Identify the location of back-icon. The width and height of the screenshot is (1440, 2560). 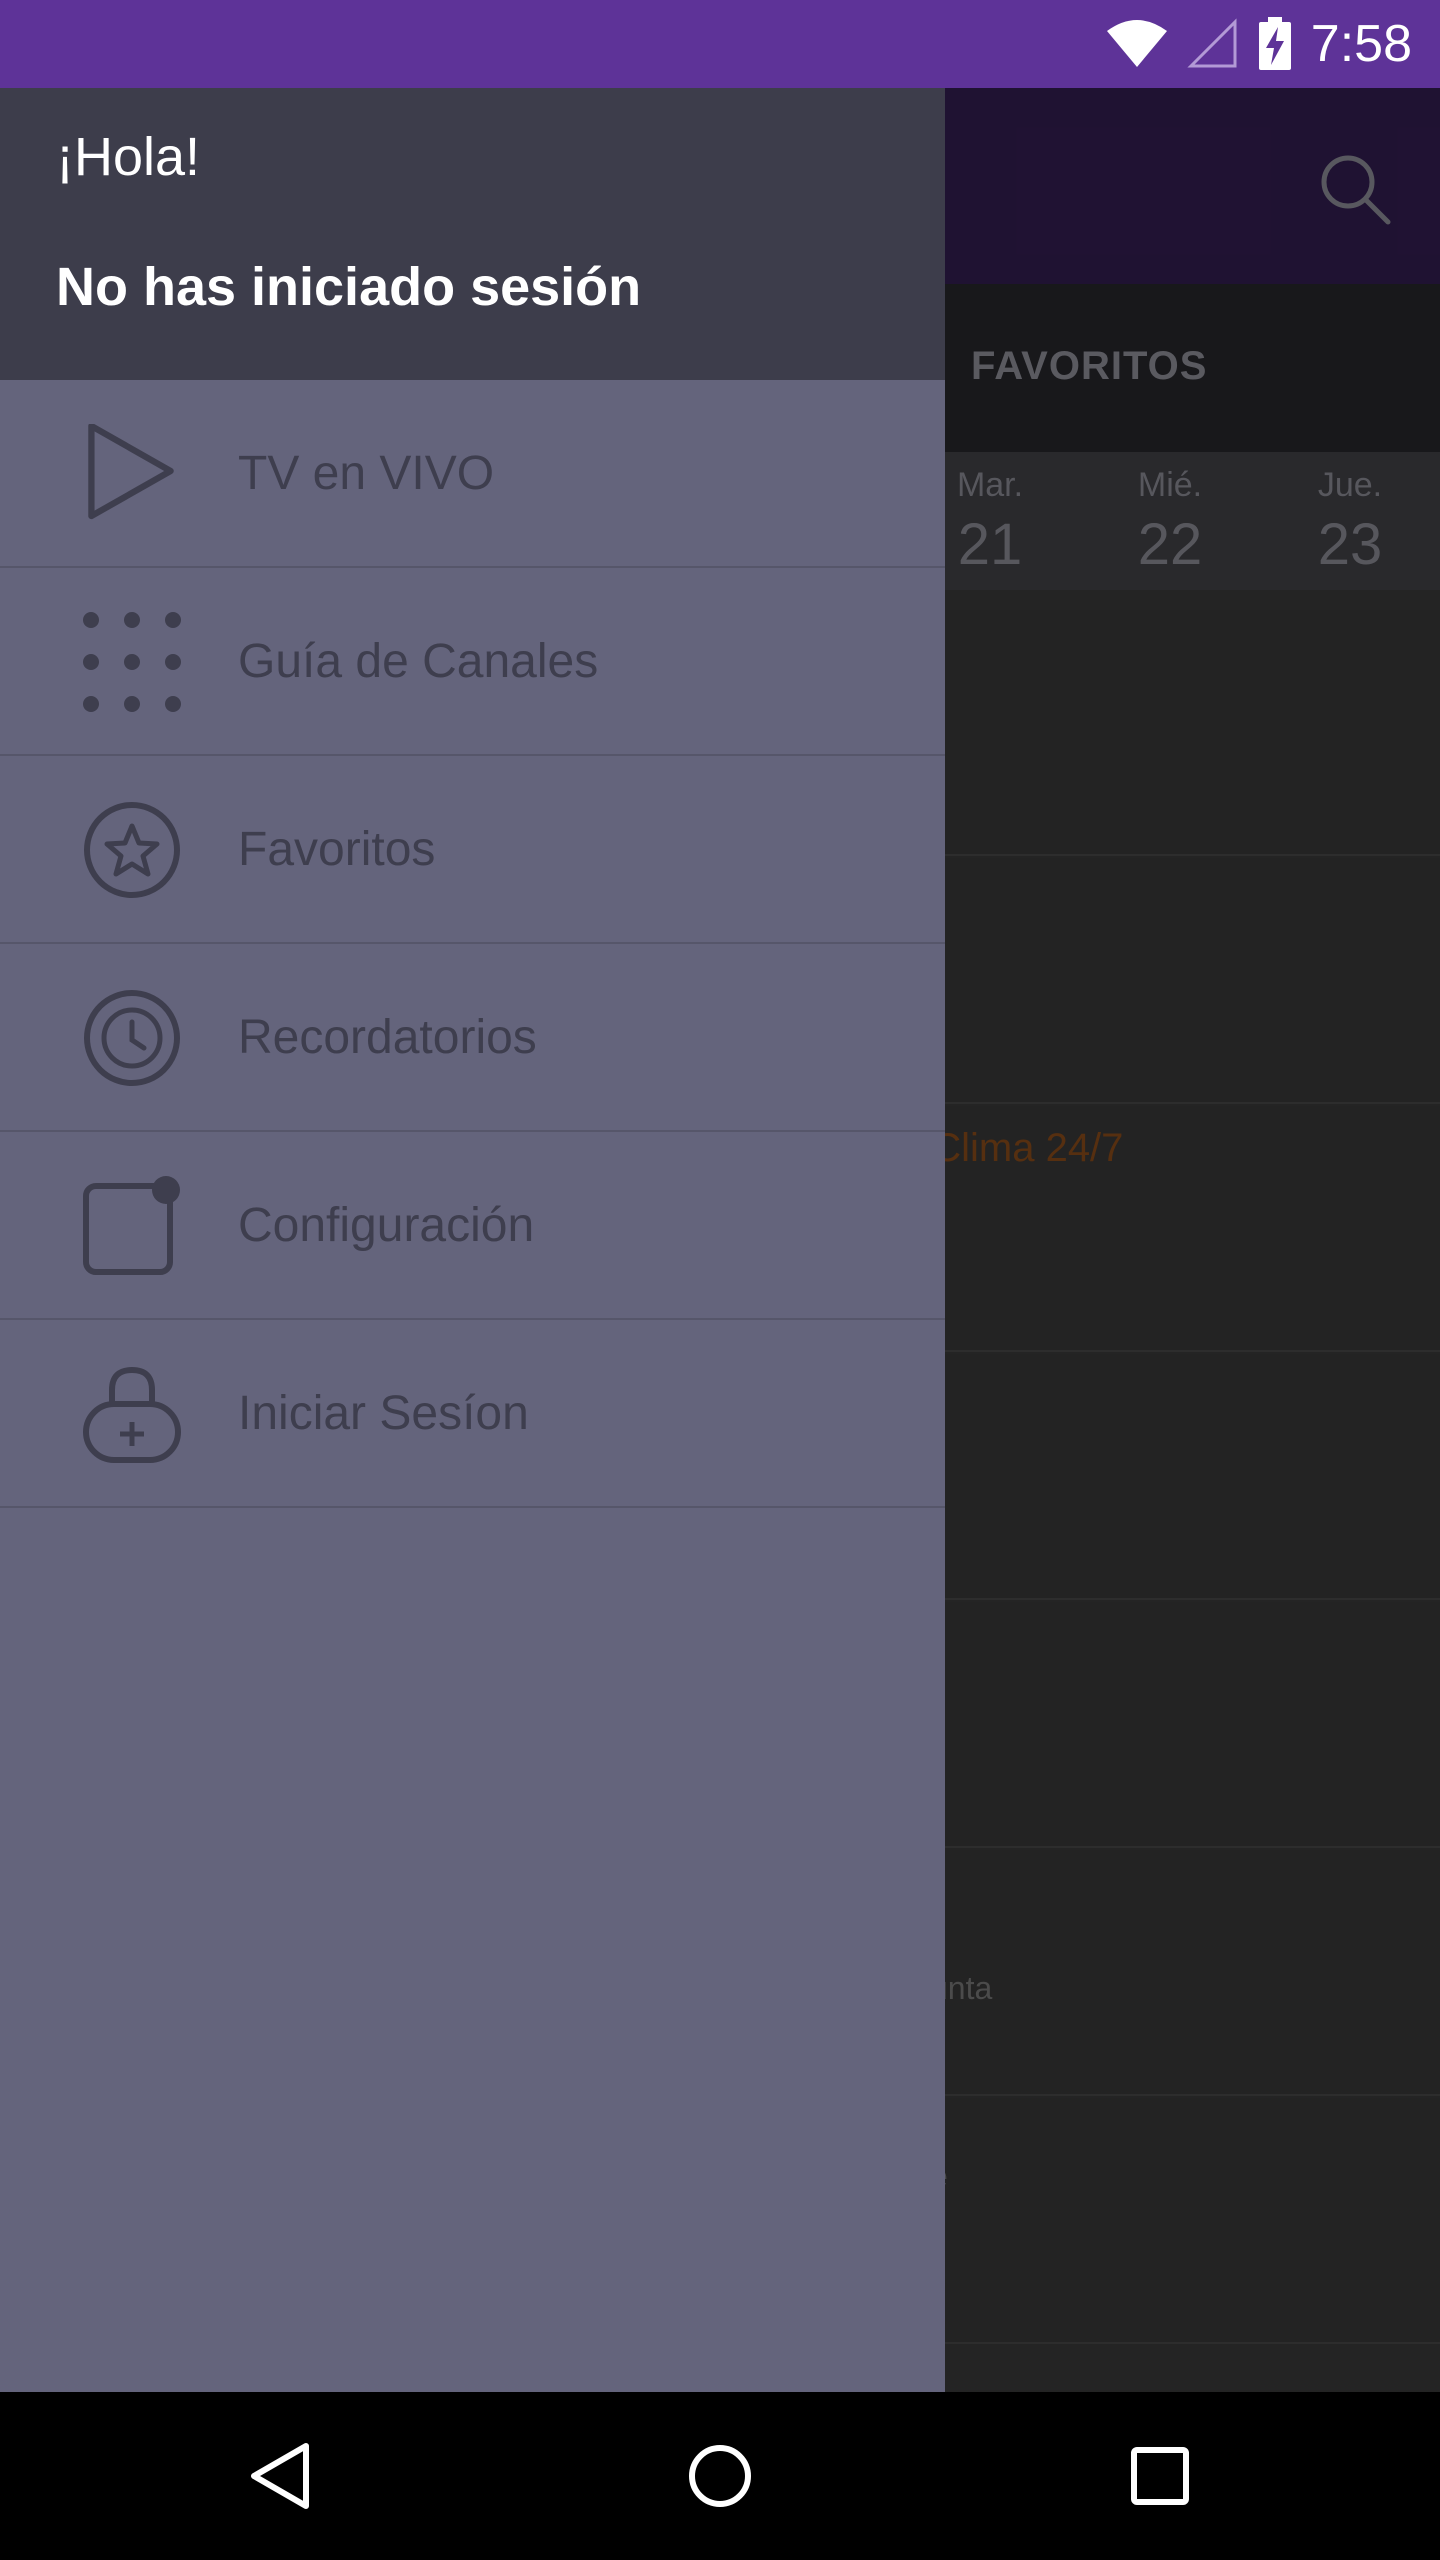
(280, 2476).